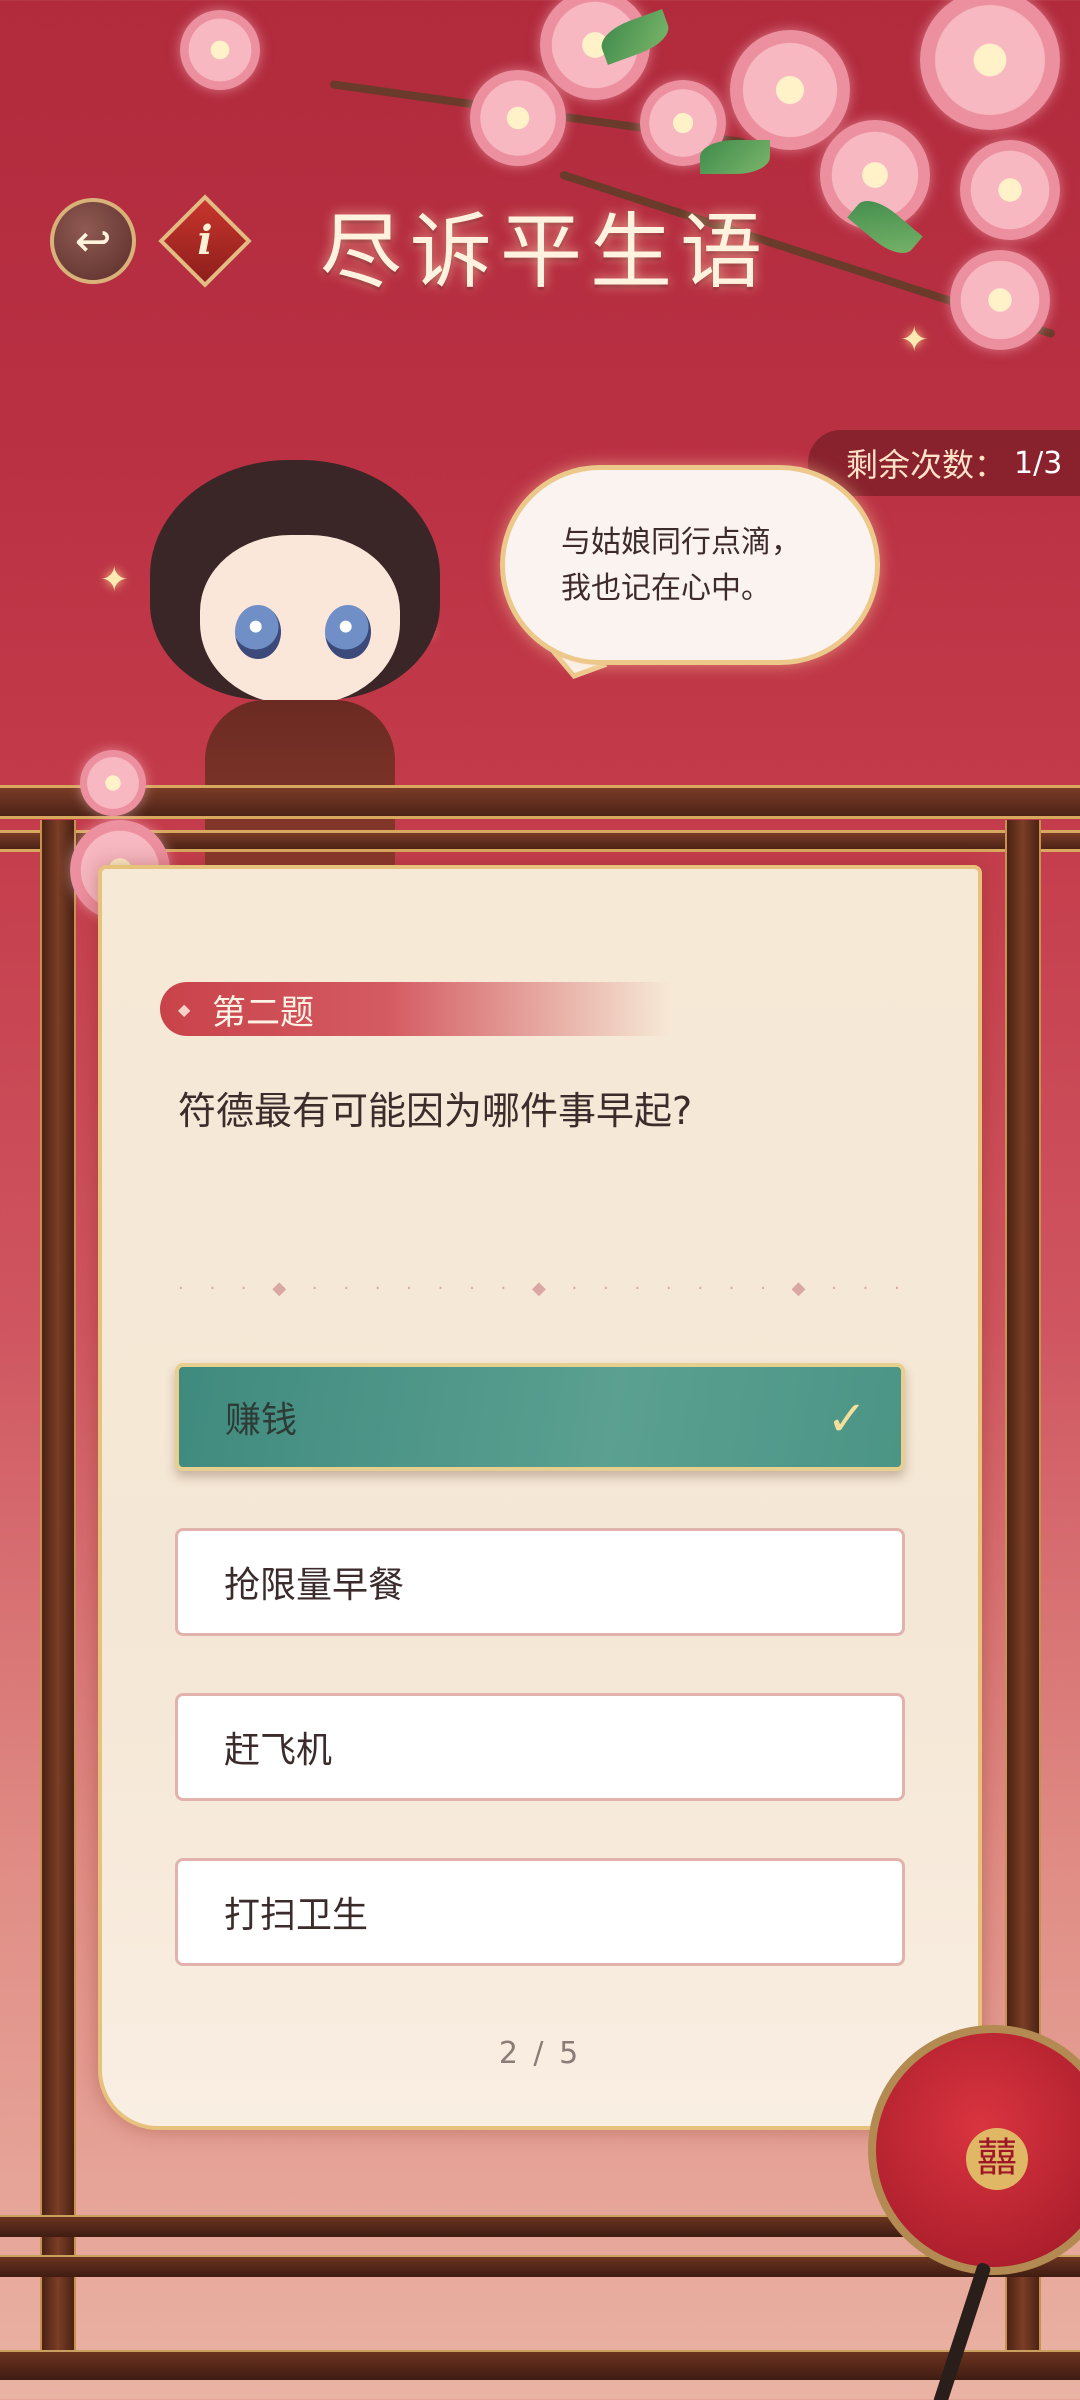  What do you see at coordinates (314, 1585) in the screenshot?
I see `option-label: 抢限量早餐` at bounding box center [314, 1585].